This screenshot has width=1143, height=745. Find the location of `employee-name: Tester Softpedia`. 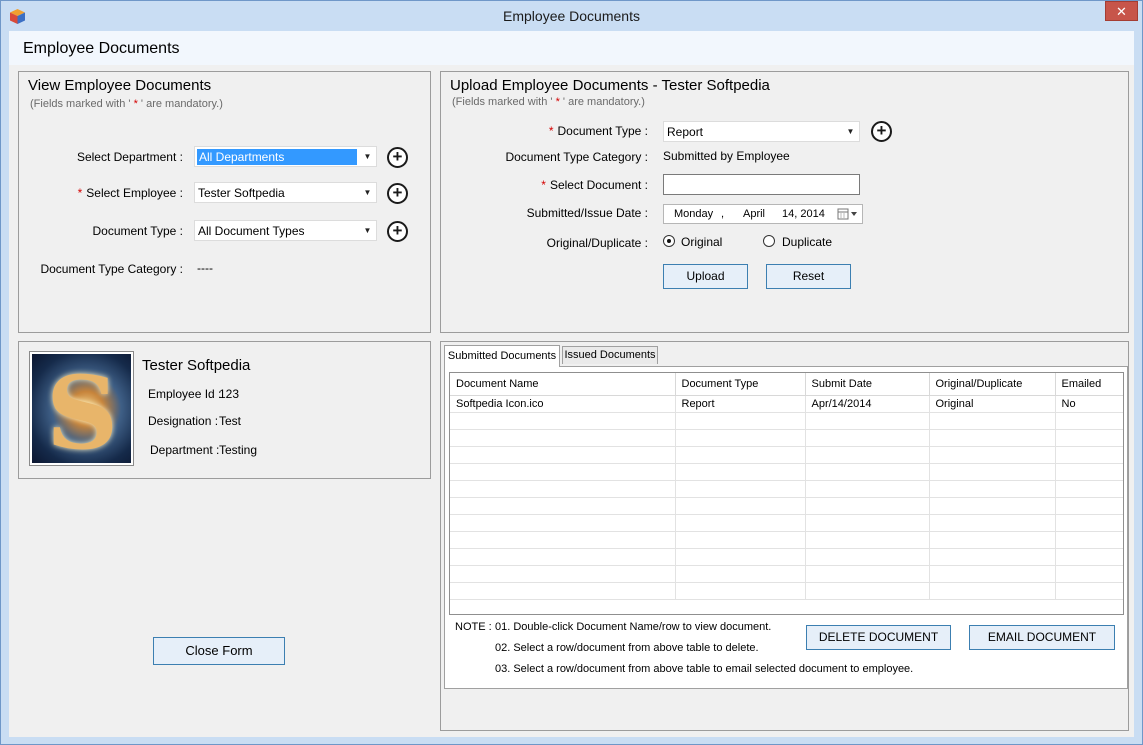

employee-name: Tester Softpedia is located at coordinates (196, 365).